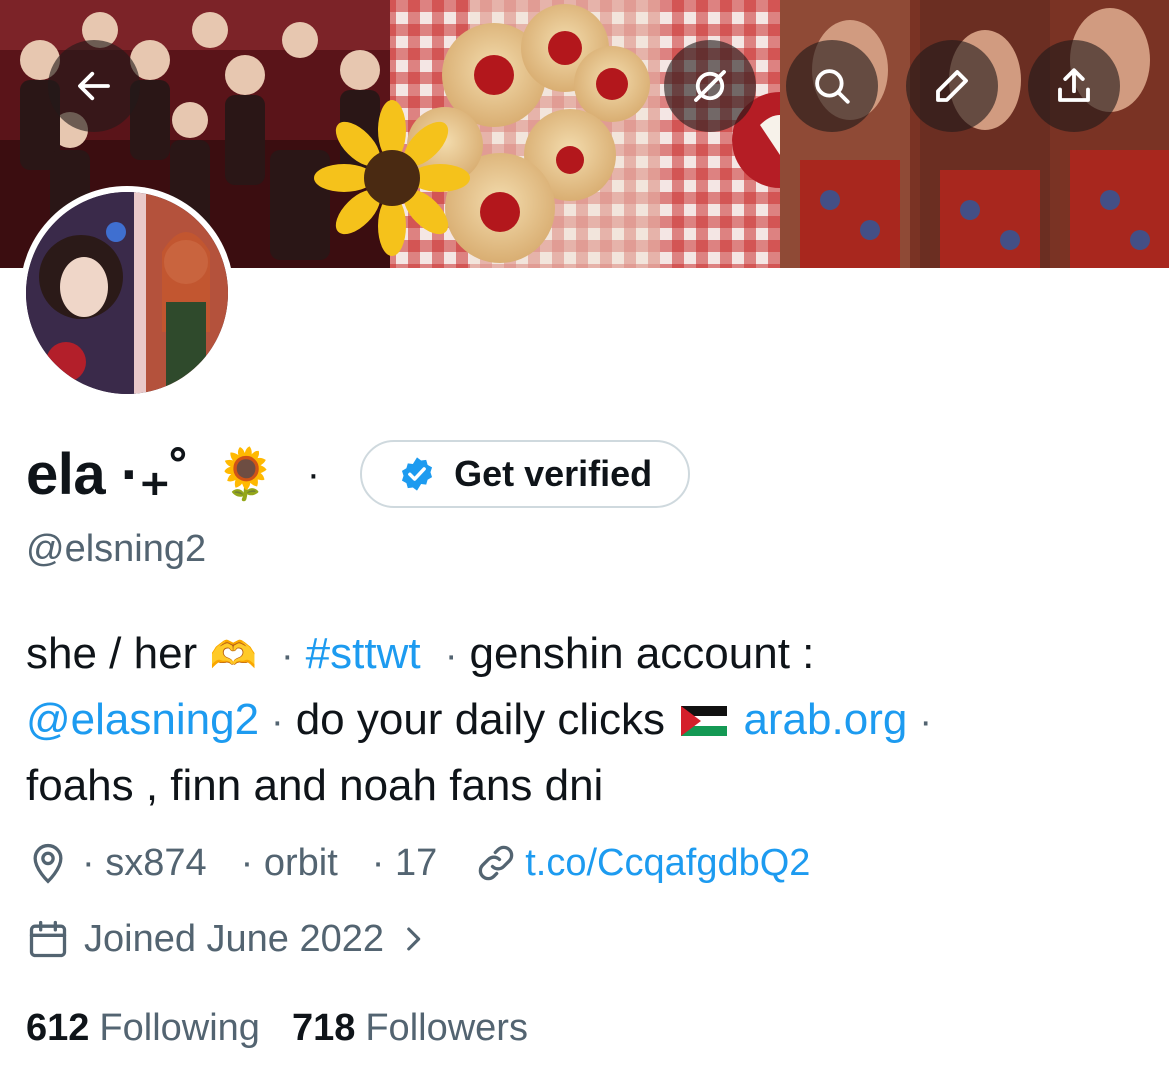 Image resolution: width=1169 pixels, height=1072 pixels. Describe the element at coordinates (58, 1027) in the screenshot. I see `following-count: 612` at that location.